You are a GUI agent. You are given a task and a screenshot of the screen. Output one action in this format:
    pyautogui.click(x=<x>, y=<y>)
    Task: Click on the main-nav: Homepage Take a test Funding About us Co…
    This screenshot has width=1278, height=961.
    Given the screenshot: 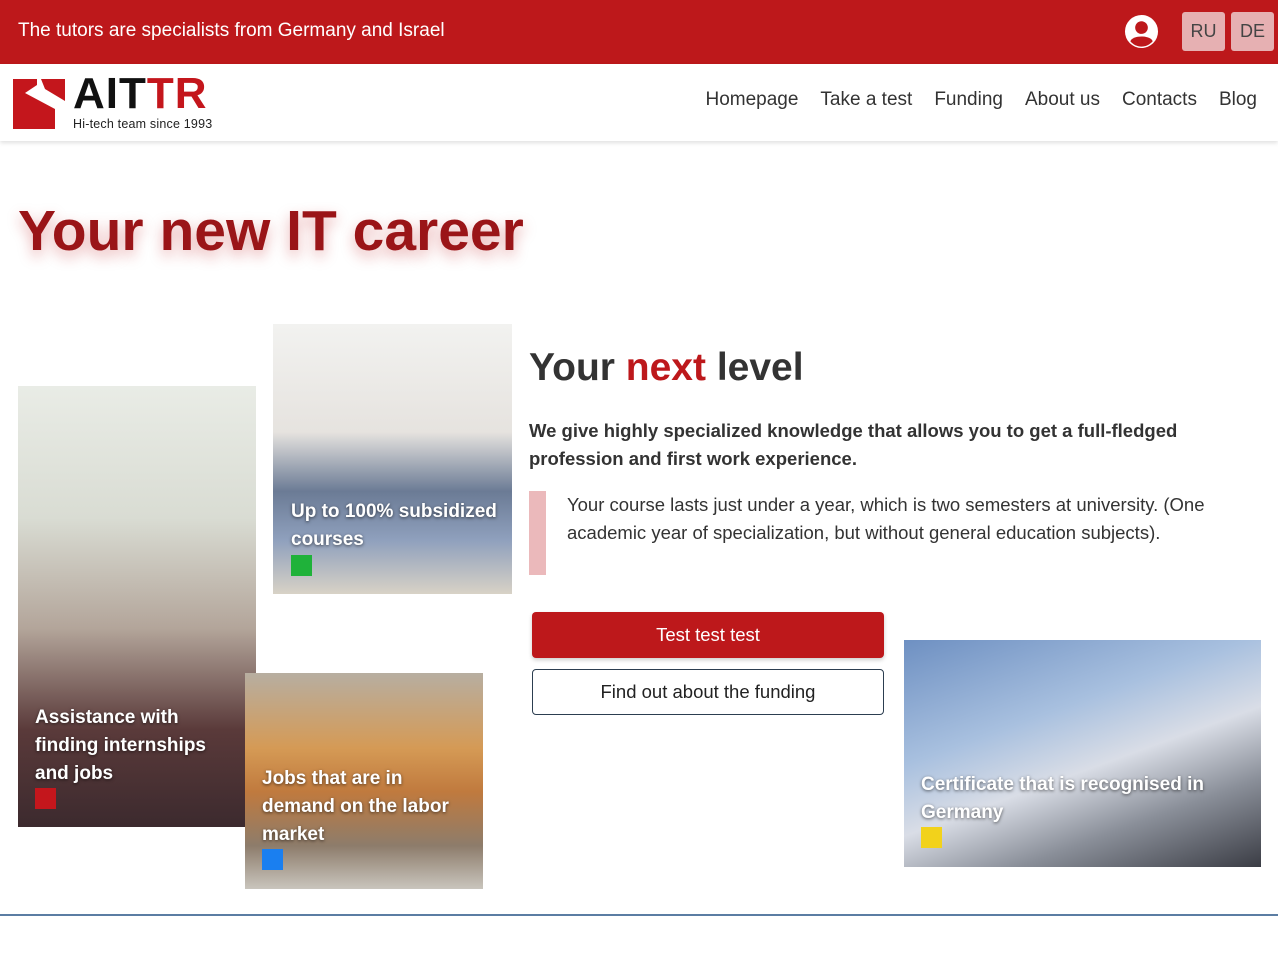 What is the action you would take?
    pyautogui.click(x=981, y=100)
    